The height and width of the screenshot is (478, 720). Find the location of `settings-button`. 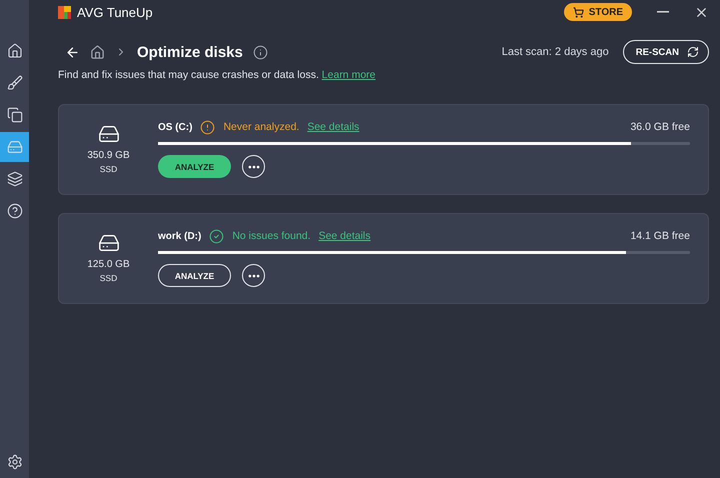

settings-button is located at coordinates (14, 462).